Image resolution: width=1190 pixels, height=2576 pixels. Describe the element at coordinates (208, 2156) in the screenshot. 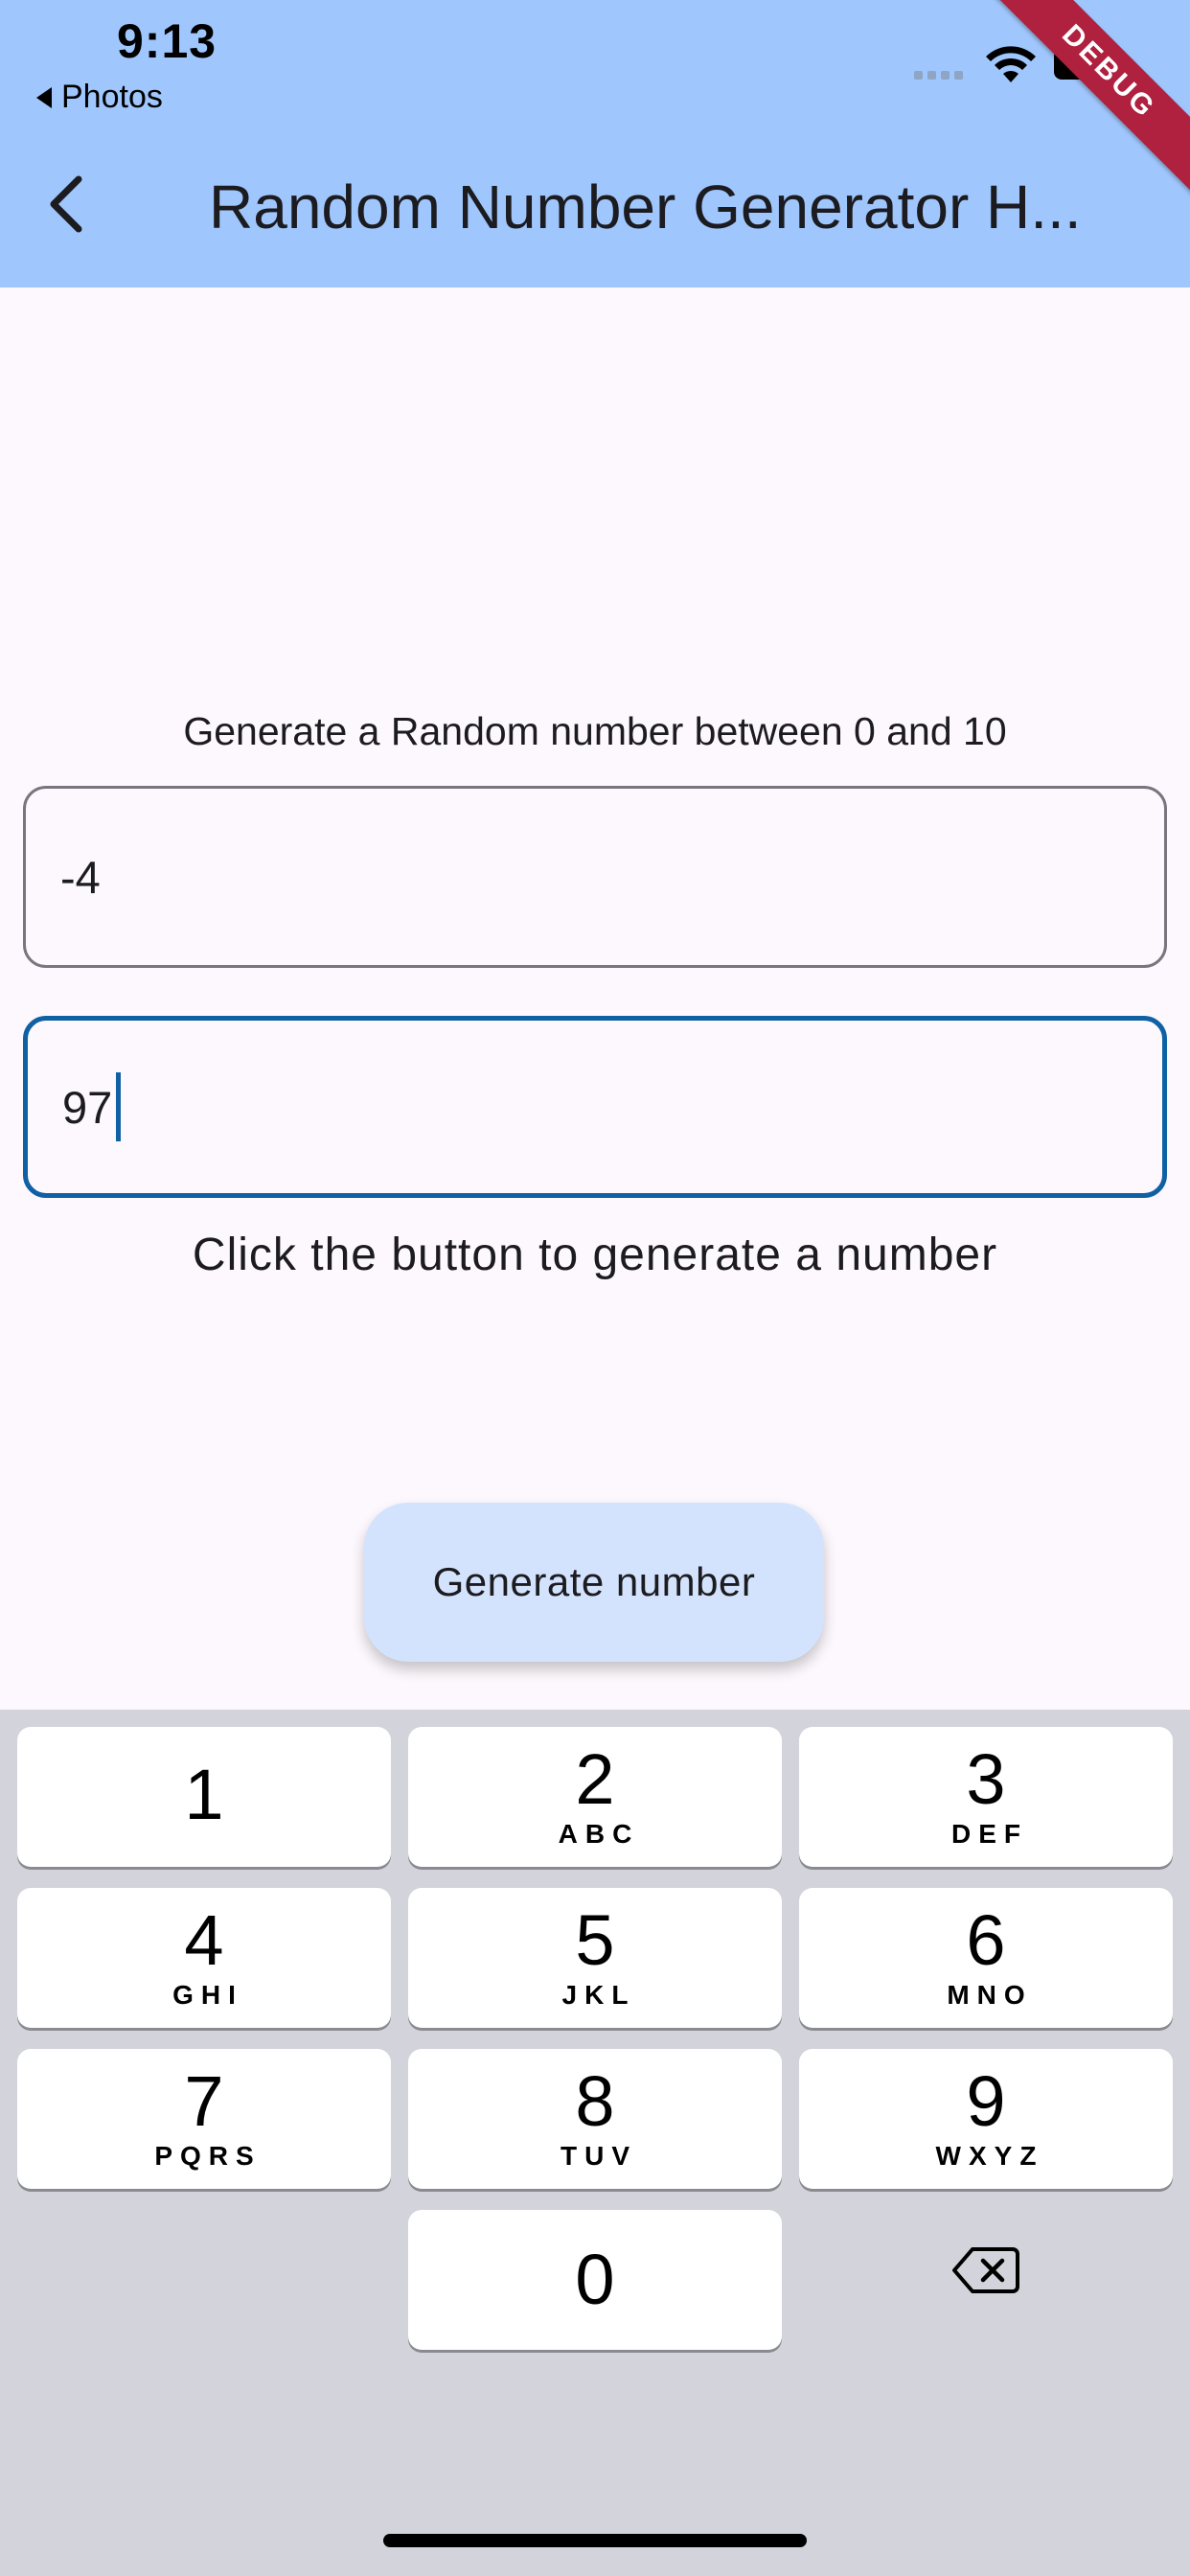

I see `key-letters: PQRS` at that location.